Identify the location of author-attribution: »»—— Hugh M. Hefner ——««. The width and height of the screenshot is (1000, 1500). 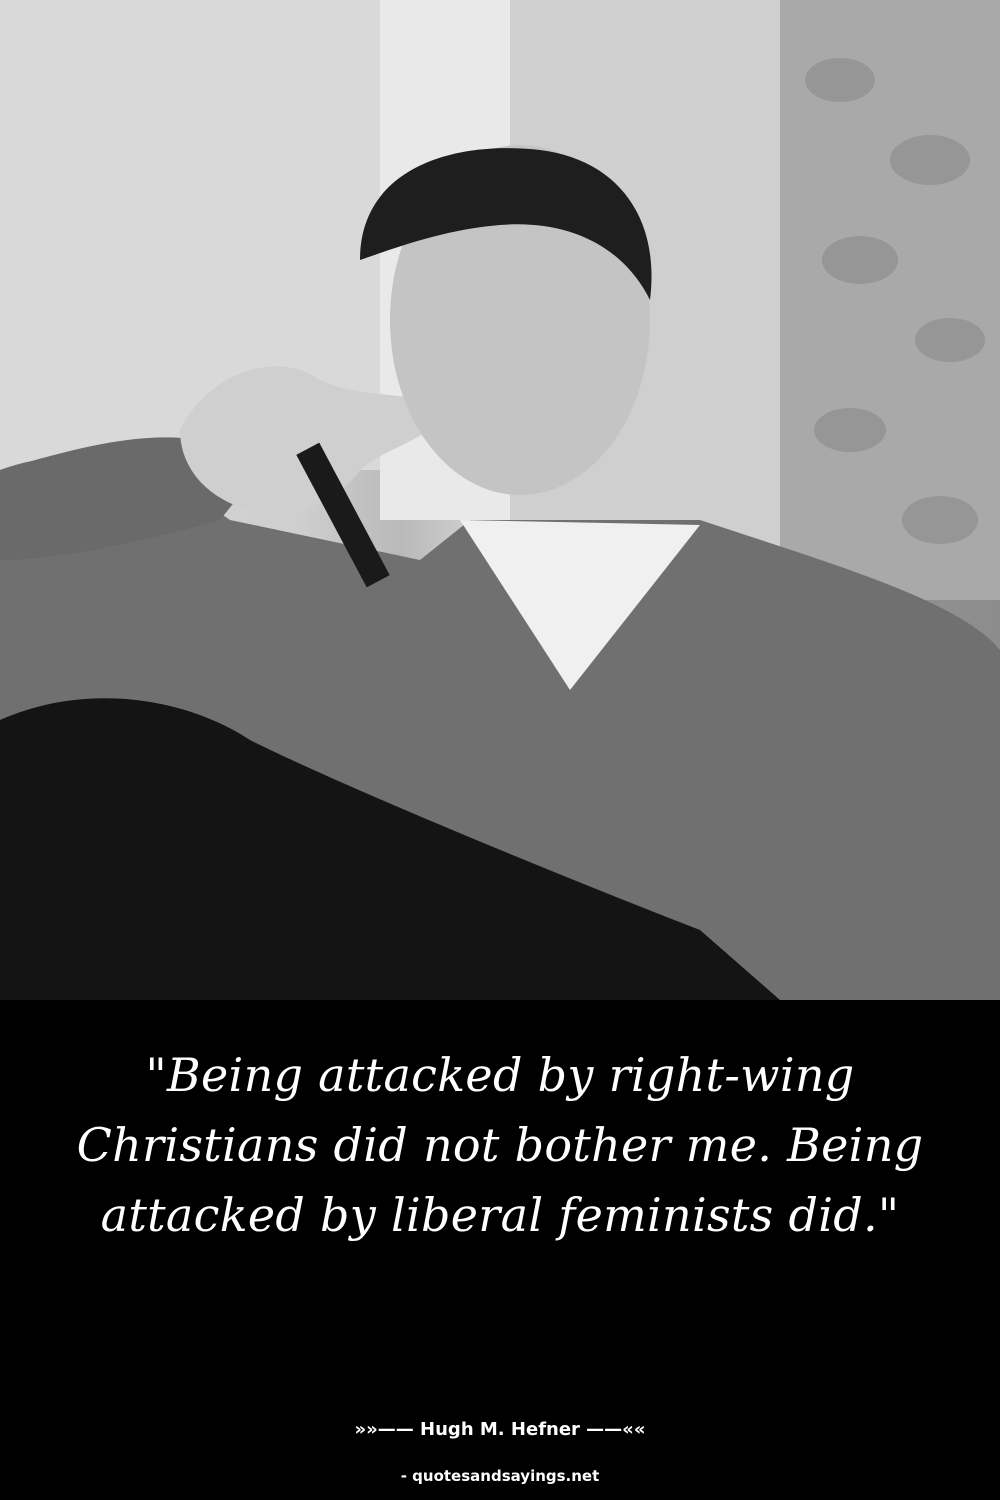
(500, 1429).